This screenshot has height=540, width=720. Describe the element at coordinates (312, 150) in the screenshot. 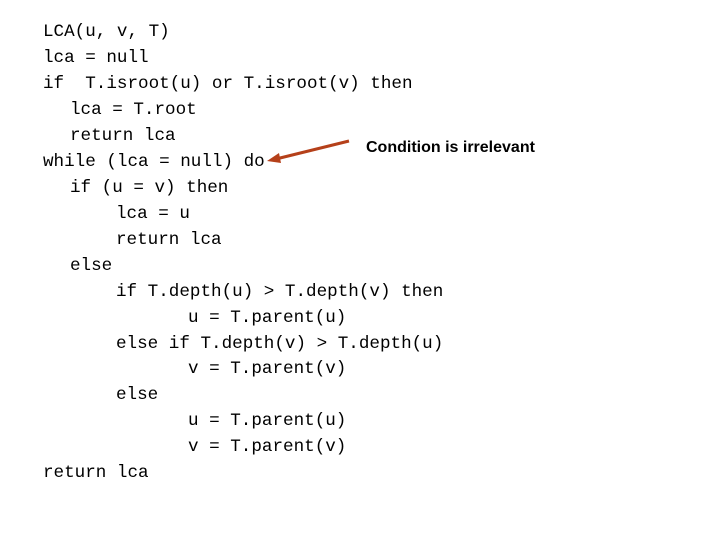

I see `arrow-shaft` at that location.